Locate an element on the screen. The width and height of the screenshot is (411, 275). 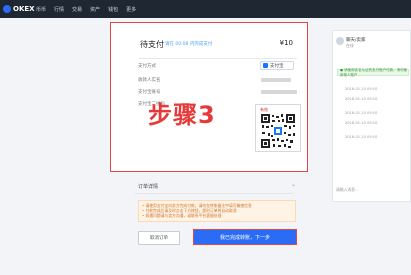
nav-item: 行情 is located at coordinates (59, 9).